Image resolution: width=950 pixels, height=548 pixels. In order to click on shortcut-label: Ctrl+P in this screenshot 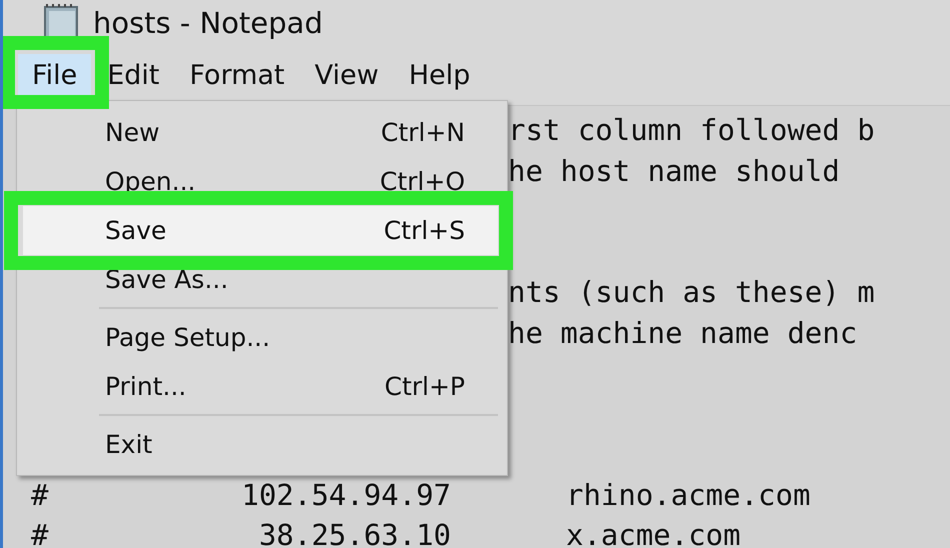, I will do `click(424, 386)`.